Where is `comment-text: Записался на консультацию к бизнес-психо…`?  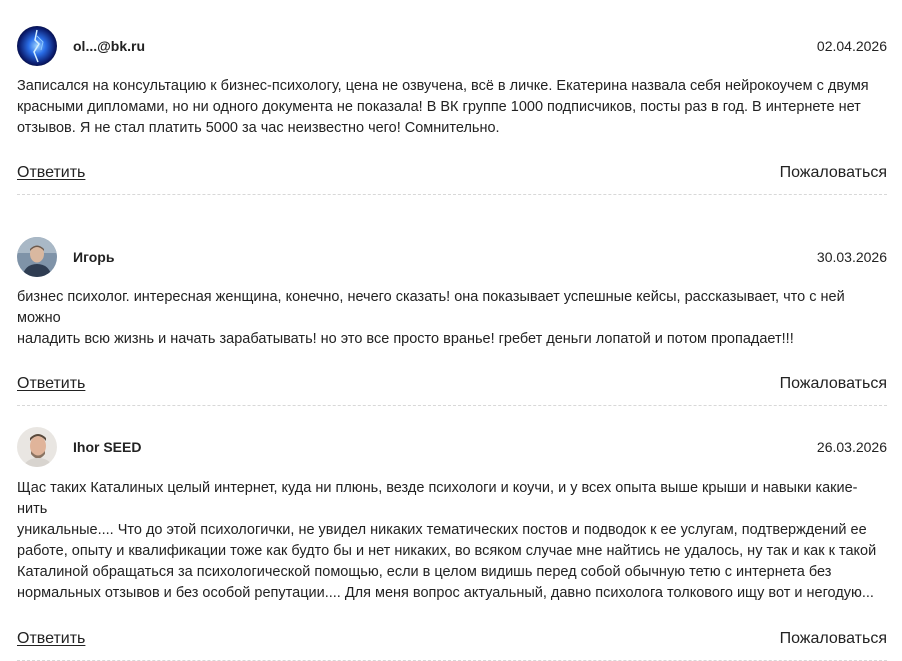 comment-text: Записался на консультацию к бизнес-психо… is located at coordinates (443, 107).